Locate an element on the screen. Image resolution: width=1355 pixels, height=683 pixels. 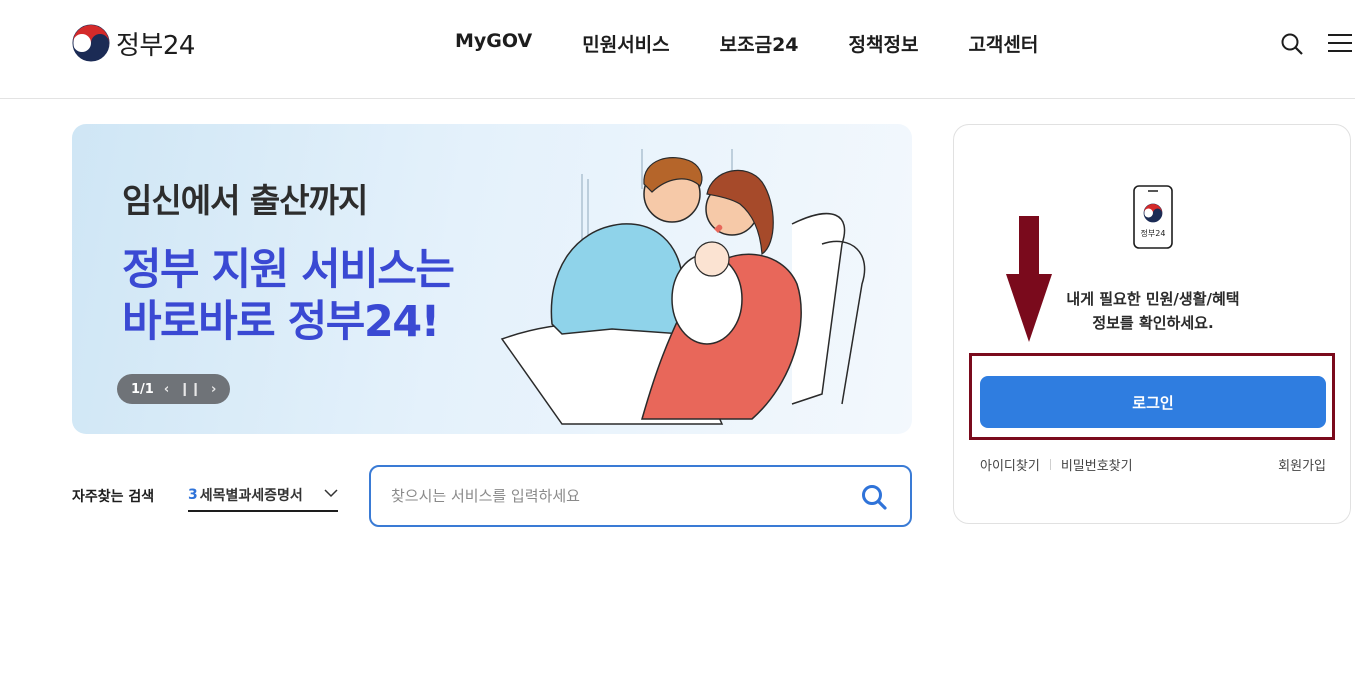
signup-link: 회원가입 is located at coordinates (1302, 464).